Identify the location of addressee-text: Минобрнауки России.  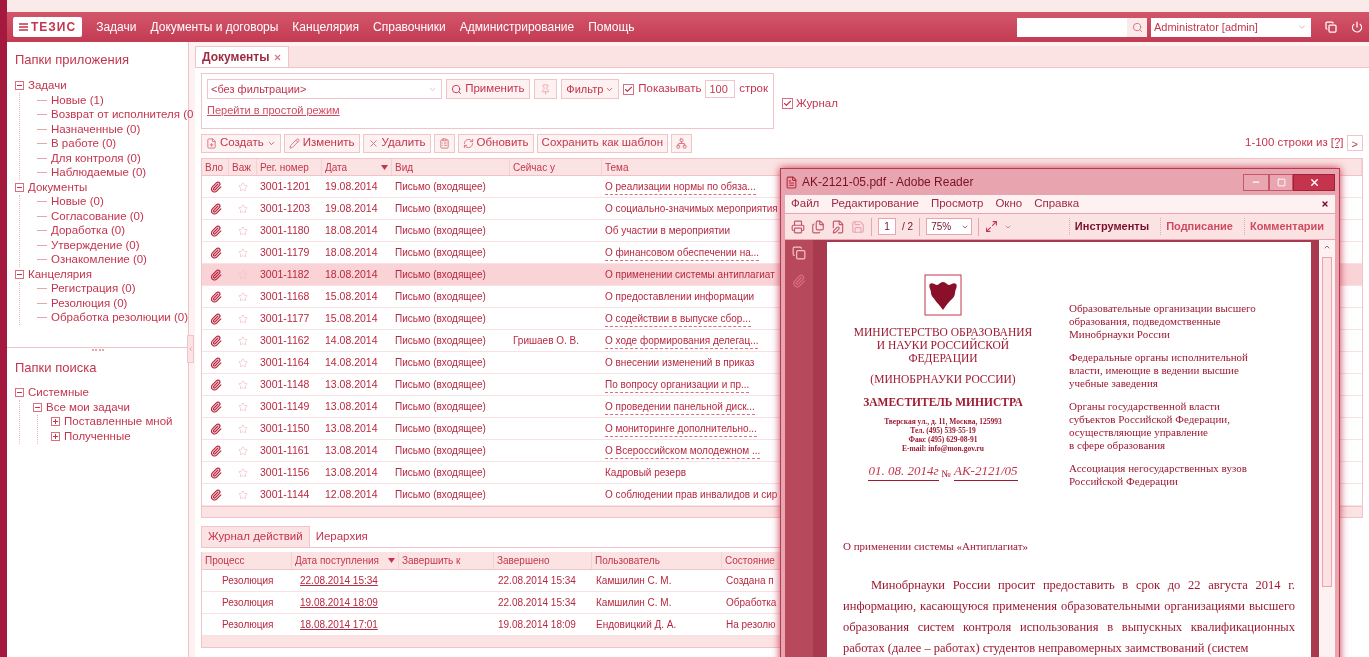
(1120, 334).